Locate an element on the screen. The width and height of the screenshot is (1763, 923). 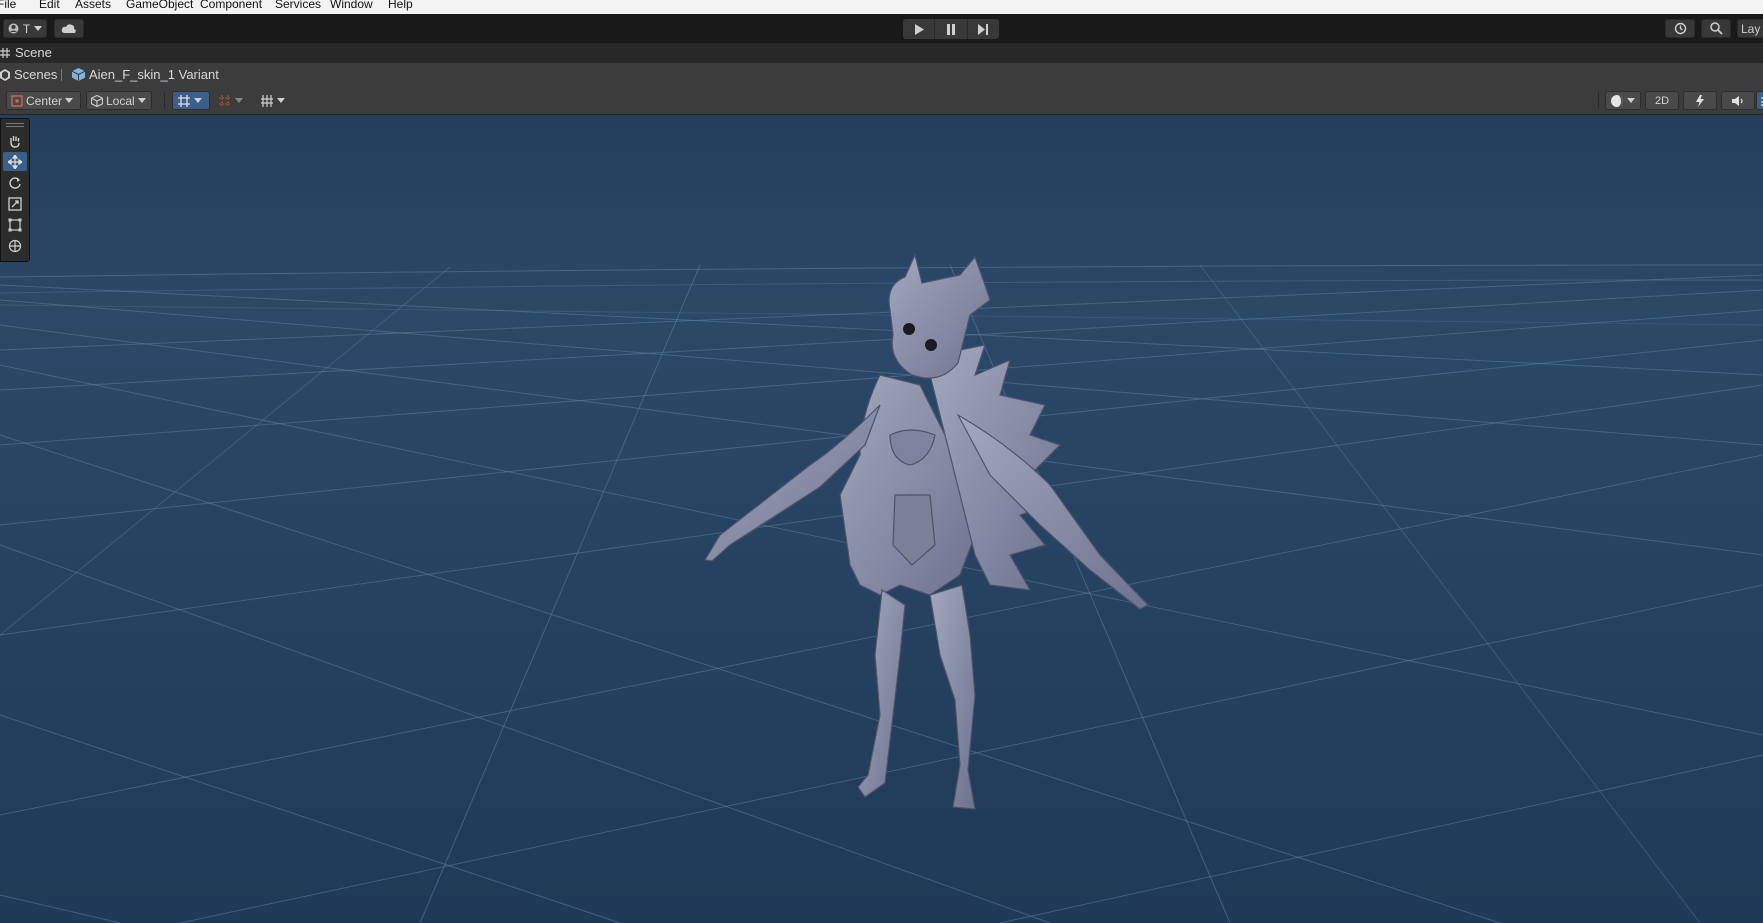
menu-edit: Edit is located at coordinates (49, 5).